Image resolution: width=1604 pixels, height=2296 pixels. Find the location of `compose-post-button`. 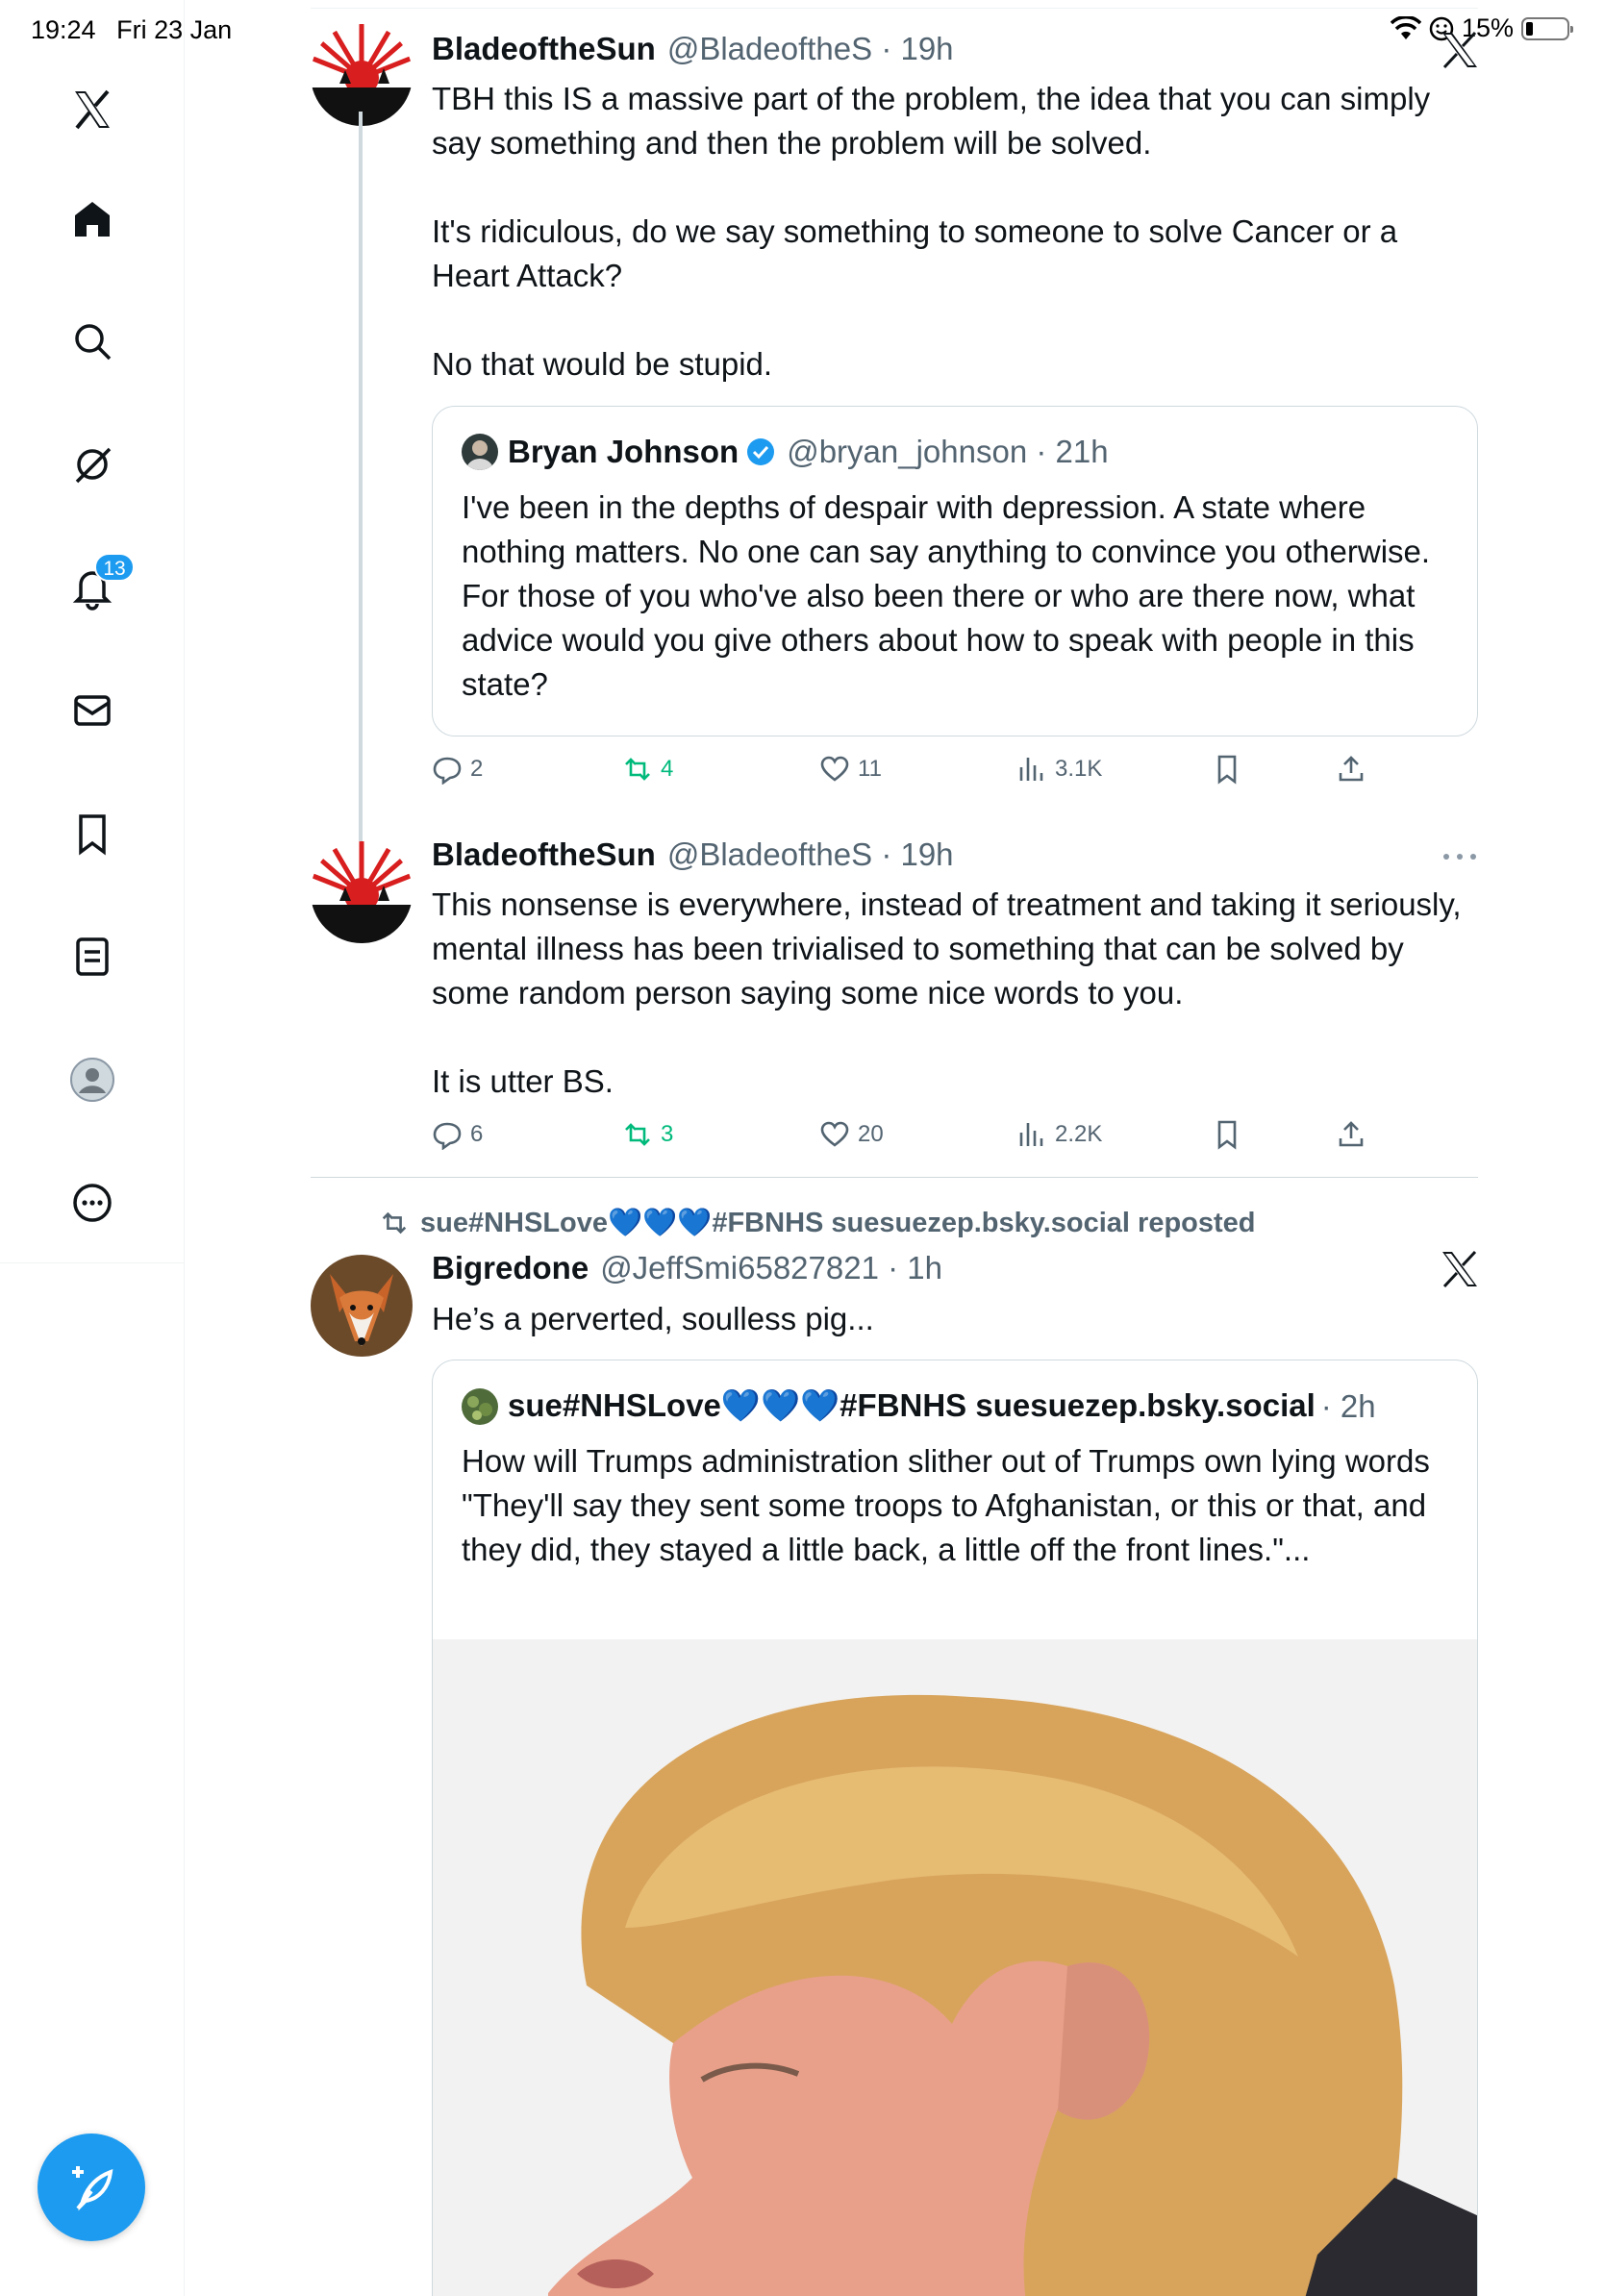

compose-post-button is located at coordinates (91, 2187).